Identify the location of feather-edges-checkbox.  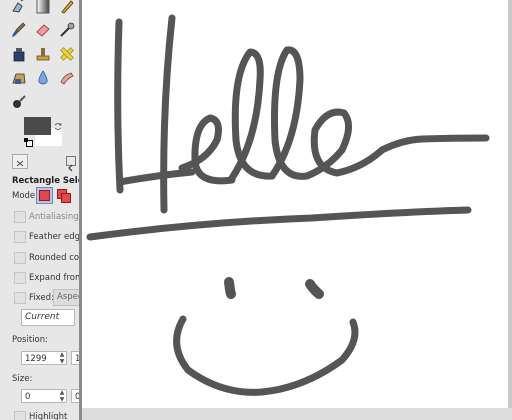
(20, 237).